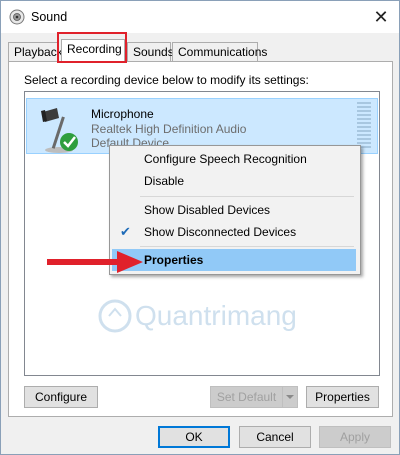 This screenshot has width=400, height=455. I want to click on menu-item-show-disconnected: ✔ Show Disconnected Devices, so click(234, 232).